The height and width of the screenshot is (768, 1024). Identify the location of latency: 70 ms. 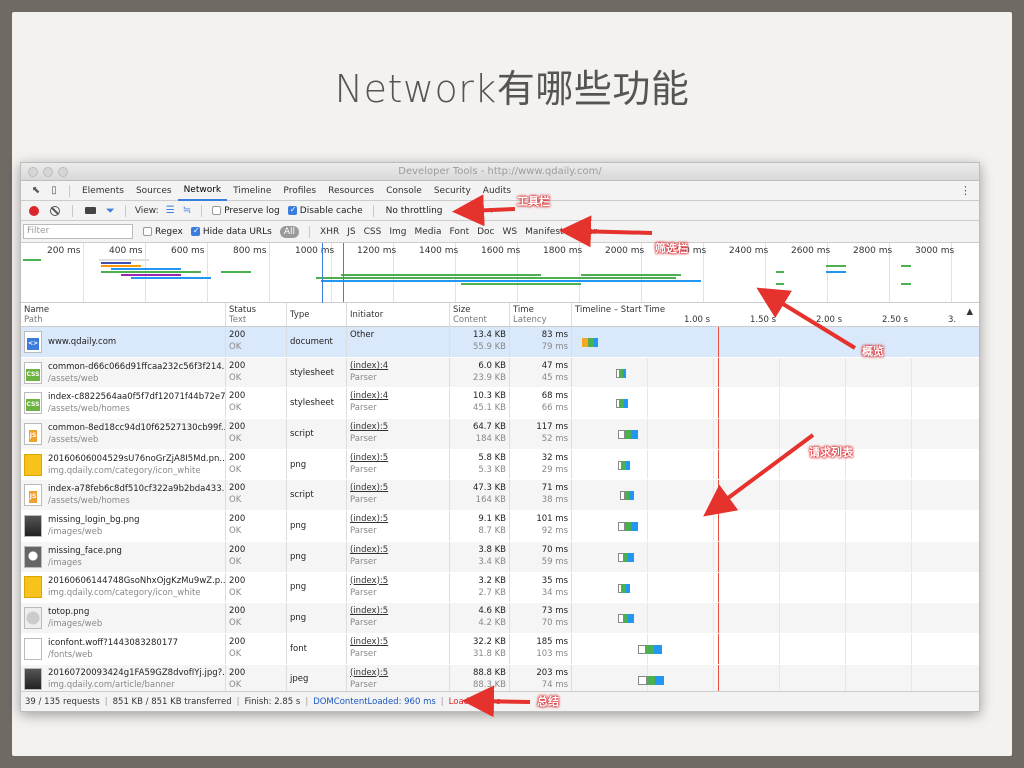
(554, 623).